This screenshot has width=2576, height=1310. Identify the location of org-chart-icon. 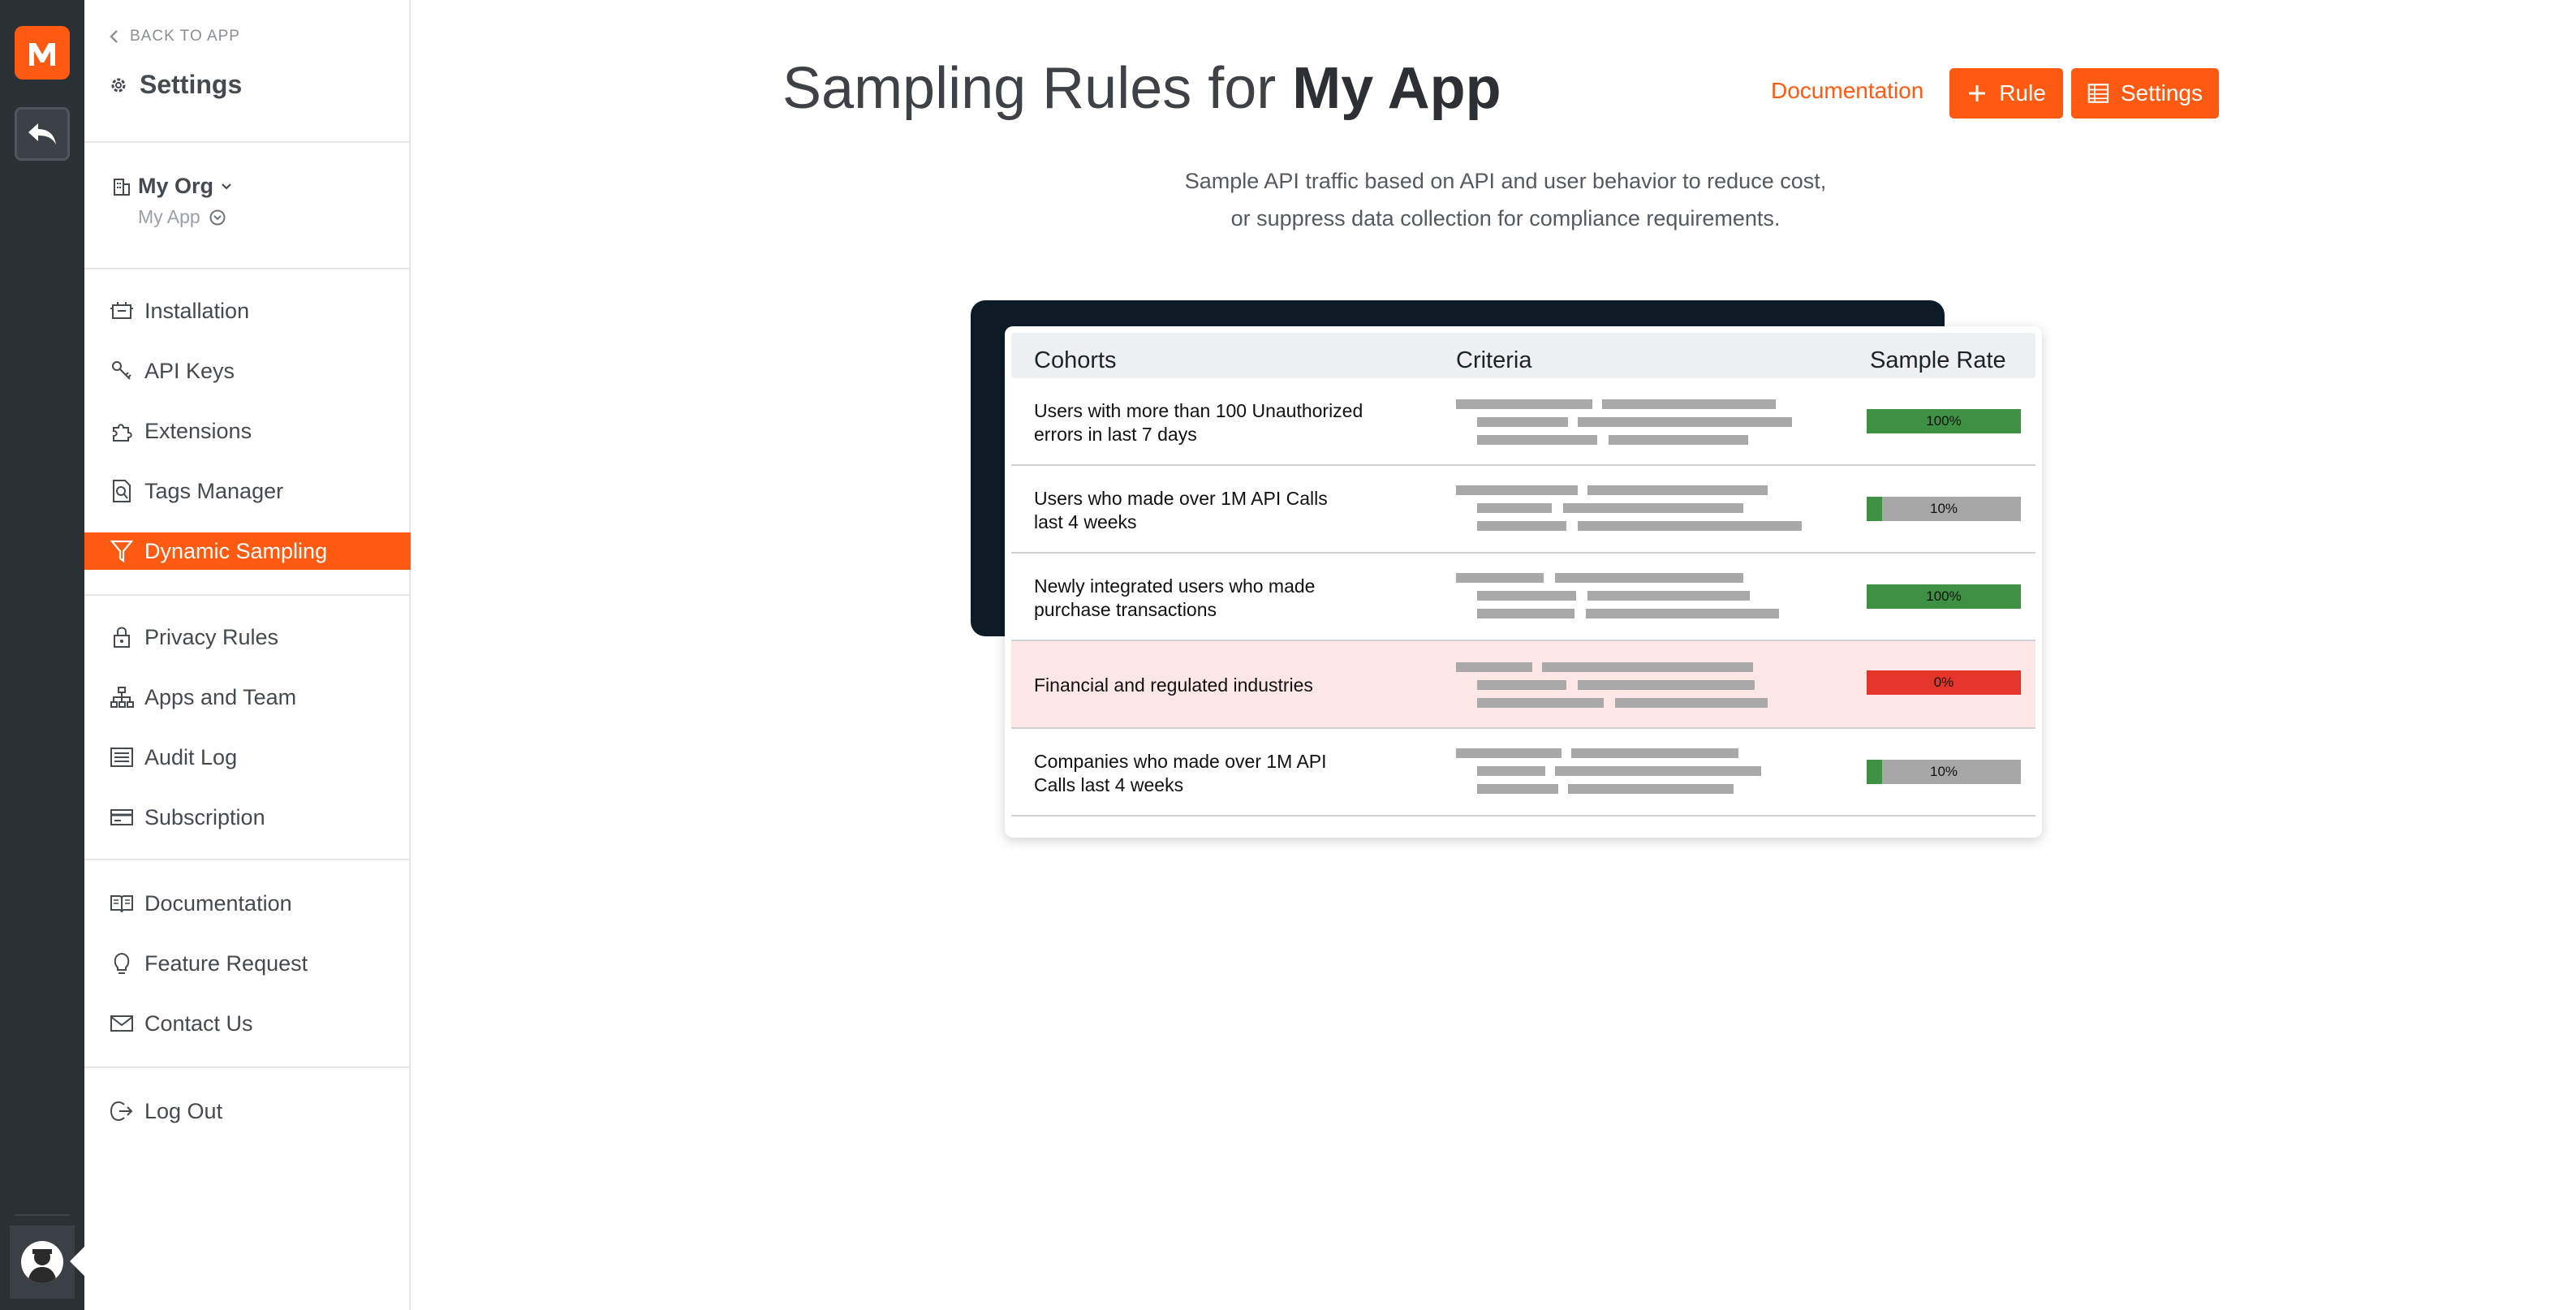
(122, 697).